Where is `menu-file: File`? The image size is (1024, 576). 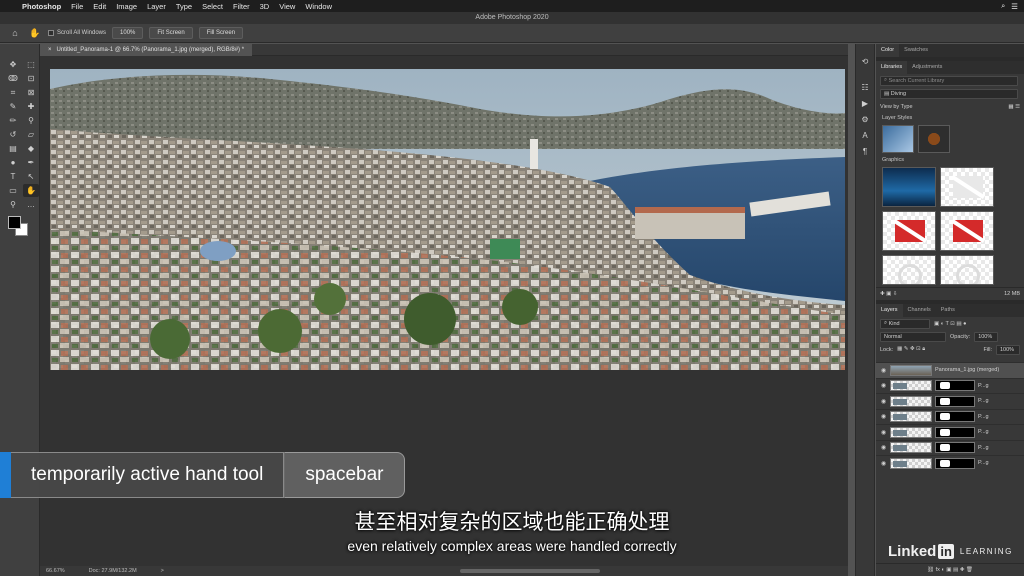
menu-file: File is located at coordinates (77, 6).